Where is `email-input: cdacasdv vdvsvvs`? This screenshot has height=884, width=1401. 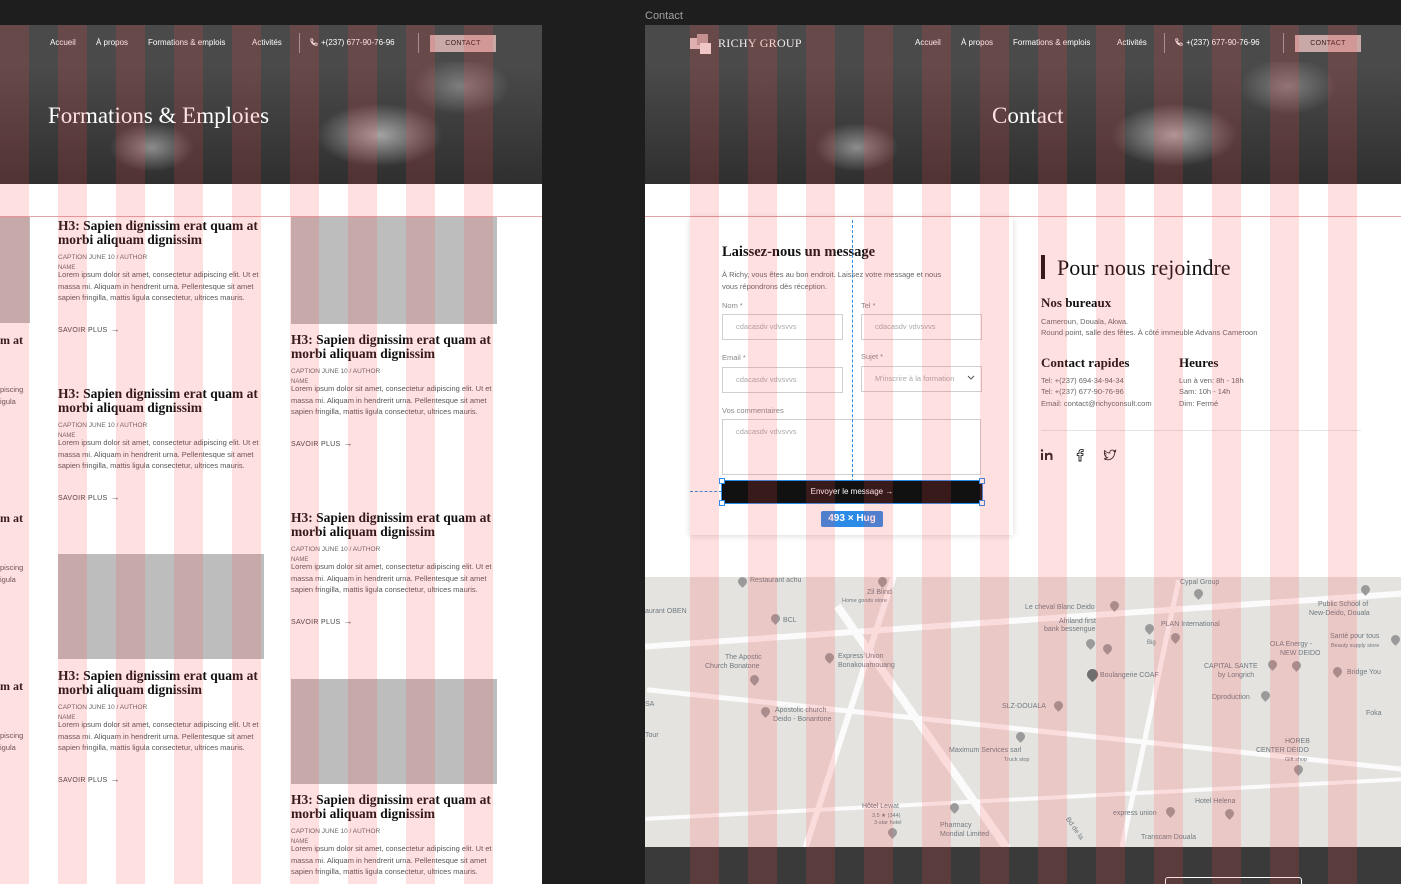
email-input: cdacasdv vdvsvvs is located at coordinates (782, 380).